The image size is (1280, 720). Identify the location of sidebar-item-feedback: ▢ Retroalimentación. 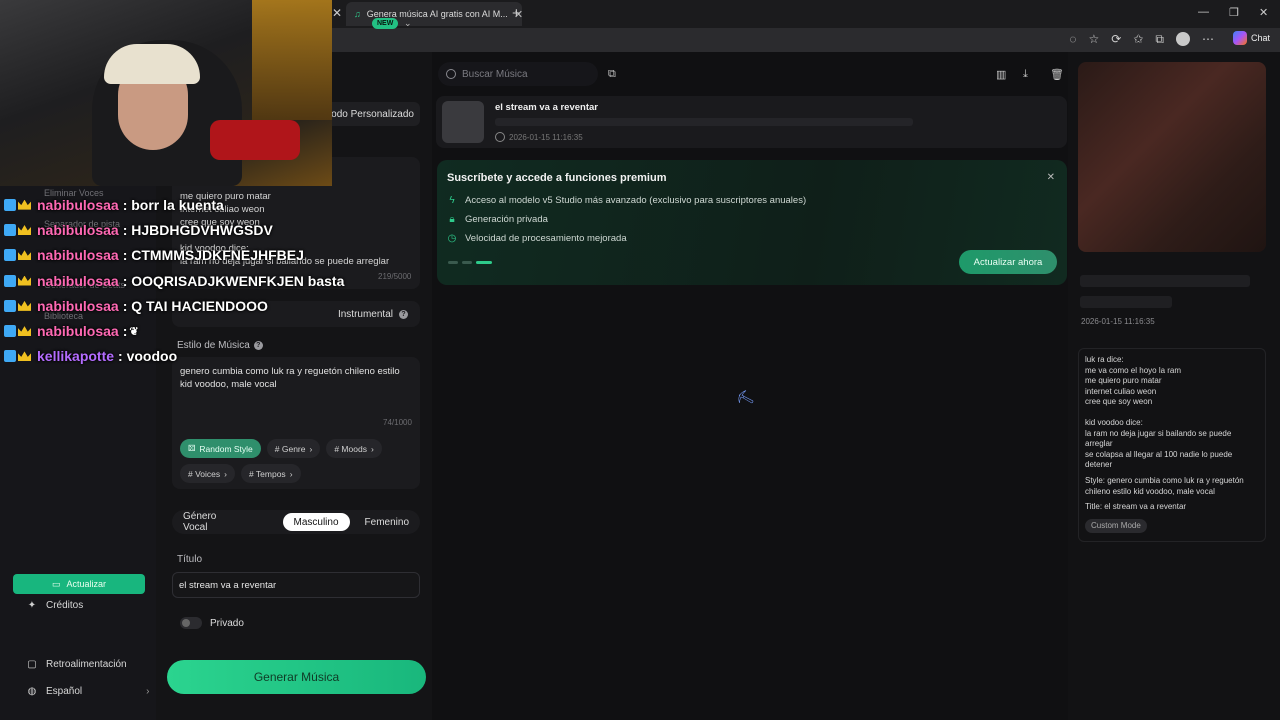
(76, 664).